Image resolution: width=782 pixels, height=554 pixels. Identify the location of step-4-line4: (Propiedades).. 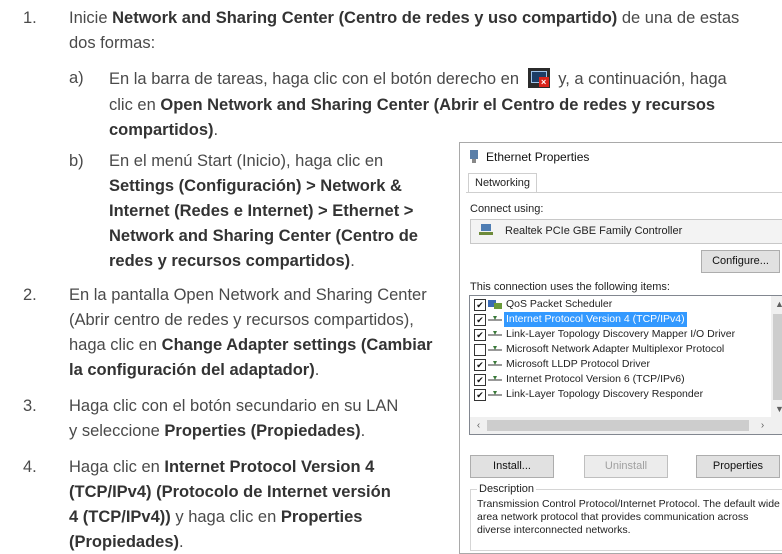
(126, 542).